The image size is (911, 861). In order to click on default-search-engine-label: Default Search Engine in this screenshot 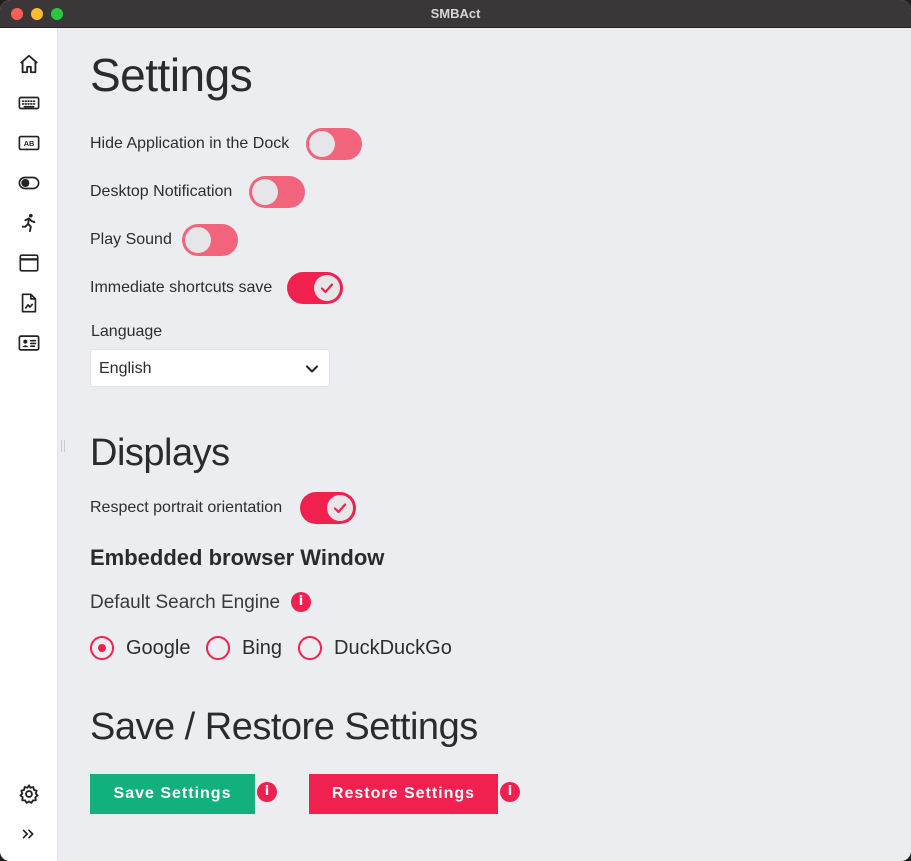, I will do `click(185, 602)`.